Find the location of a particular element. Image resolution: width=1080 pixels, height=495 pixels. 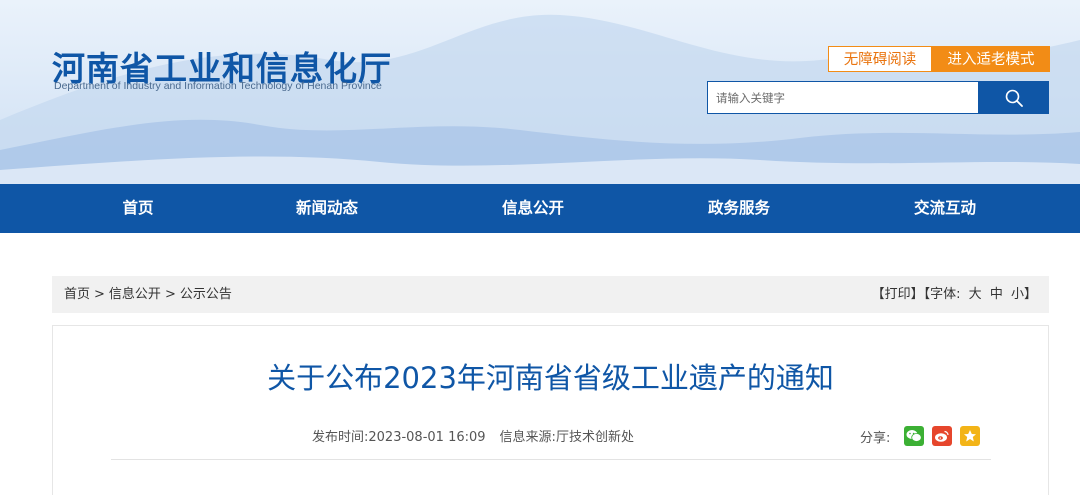

font-large-button: 大 is located at coordinates (975, 294).